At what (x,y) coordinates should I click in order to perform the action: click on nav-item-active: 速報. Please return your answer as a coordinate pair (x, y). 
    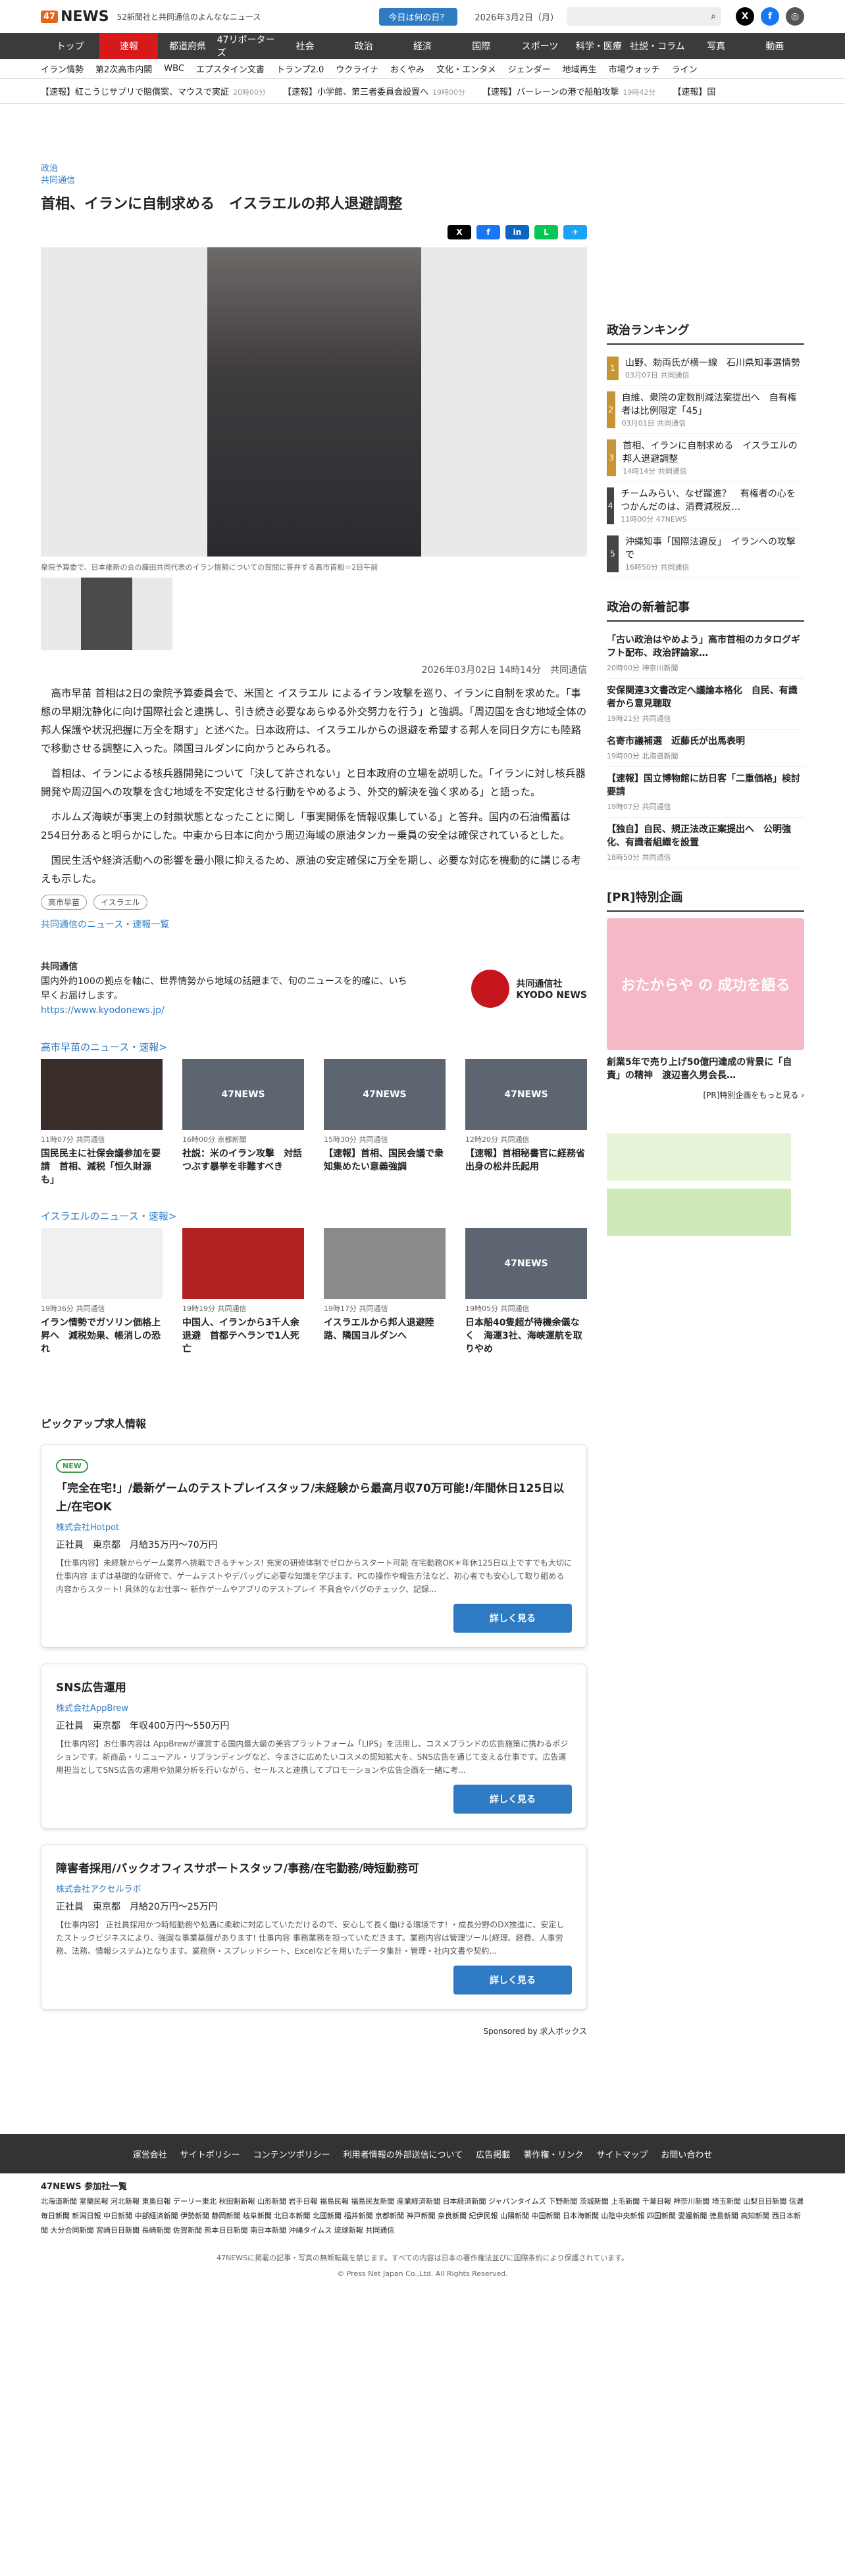
    Looking at the image, I should click on (129, 46).